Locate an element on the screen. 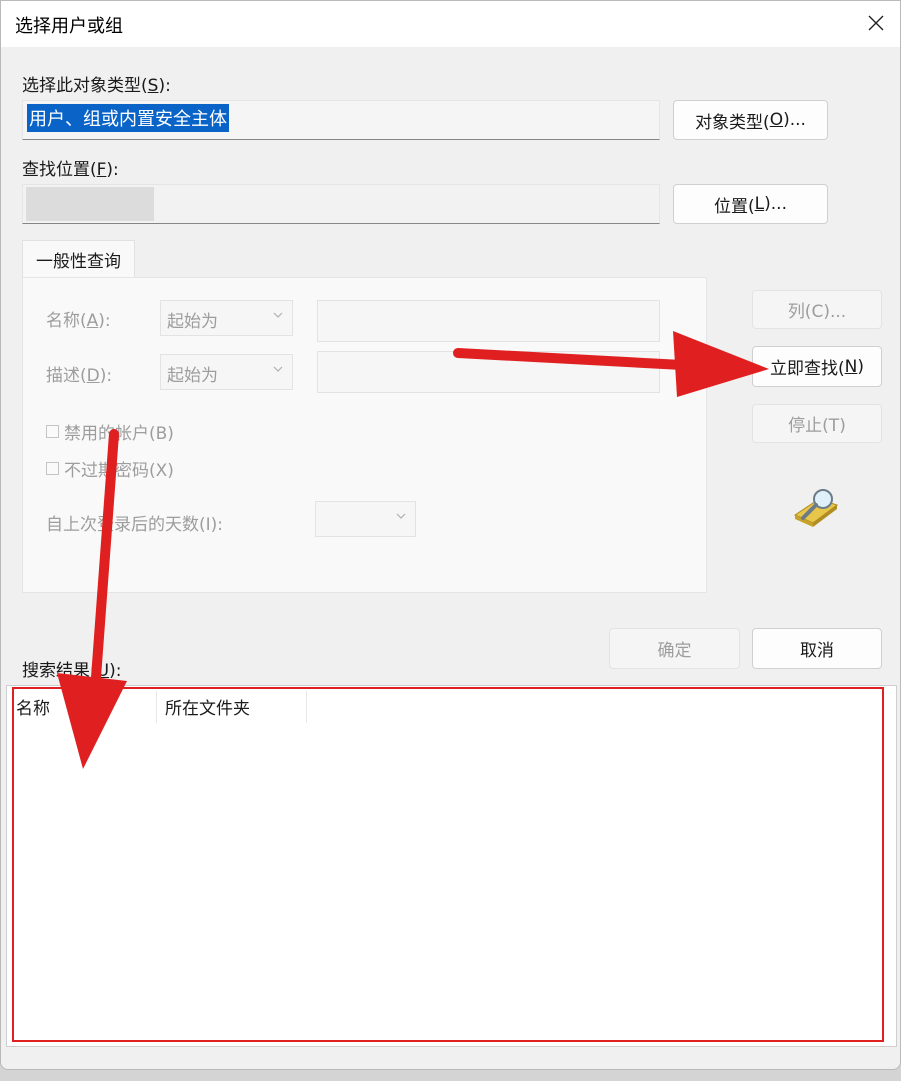 The image size is (901, 1081). close-button is located at coordinates (876, 23).